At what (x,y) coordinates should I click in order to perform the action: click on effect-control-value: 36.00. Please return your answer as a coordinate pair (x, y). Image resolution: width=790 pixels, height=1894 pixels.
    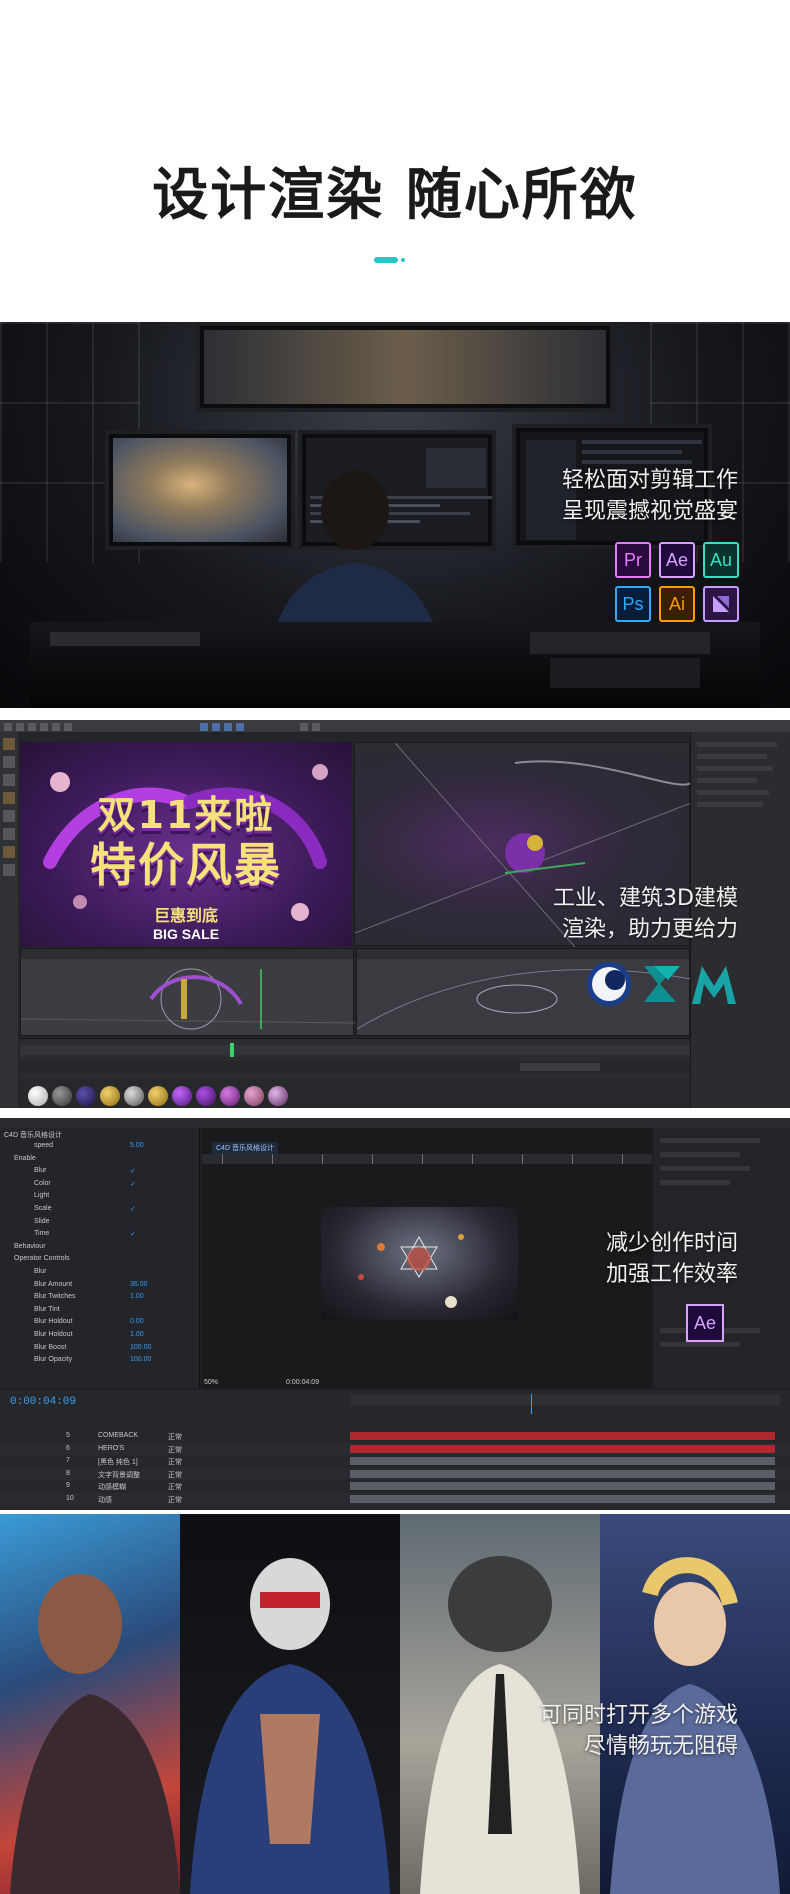
    Looking at the image, I should click on (139, 1284).